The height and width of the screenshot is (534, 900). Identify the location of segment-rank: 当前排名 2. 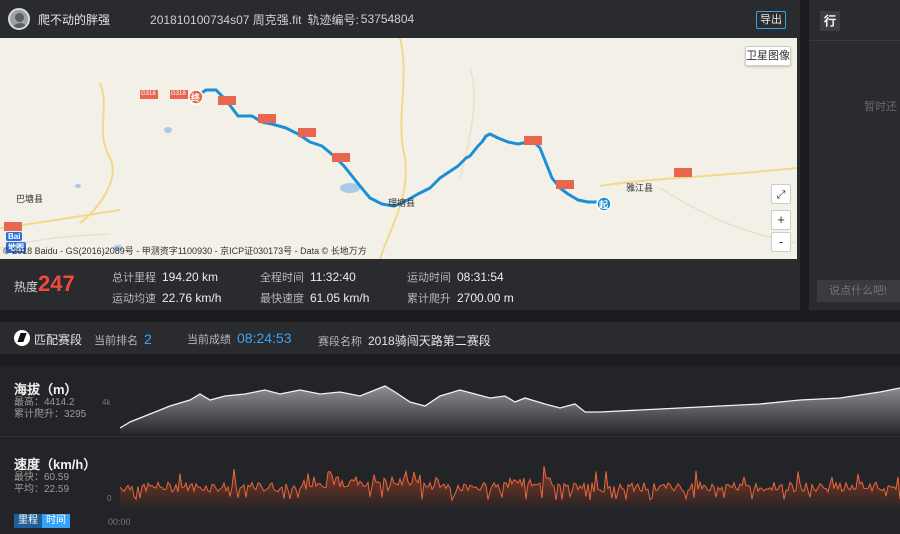
(123, 339).